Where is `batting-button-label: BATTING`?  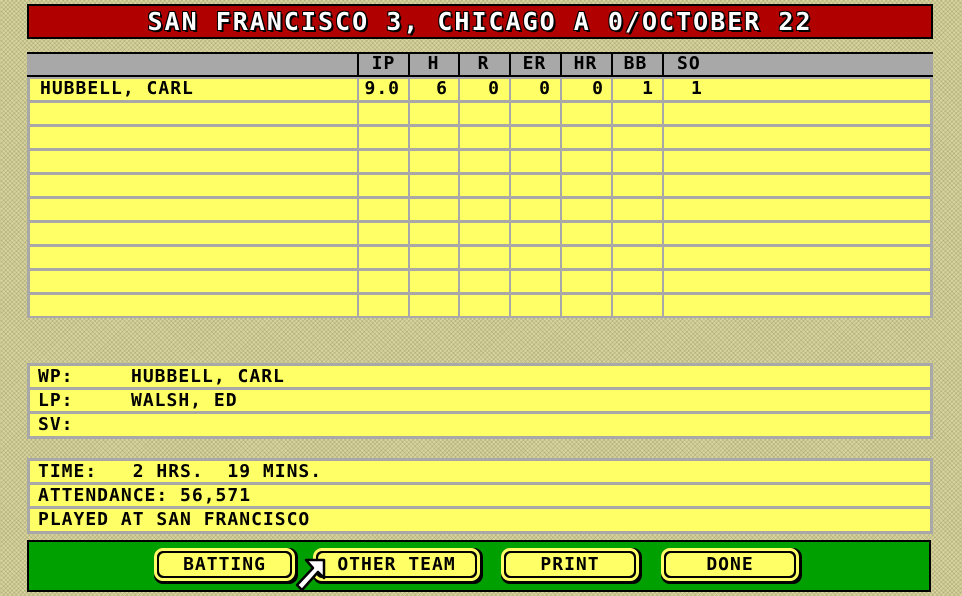
batting-button-label: BATTING is located at coordinates (224, 564).